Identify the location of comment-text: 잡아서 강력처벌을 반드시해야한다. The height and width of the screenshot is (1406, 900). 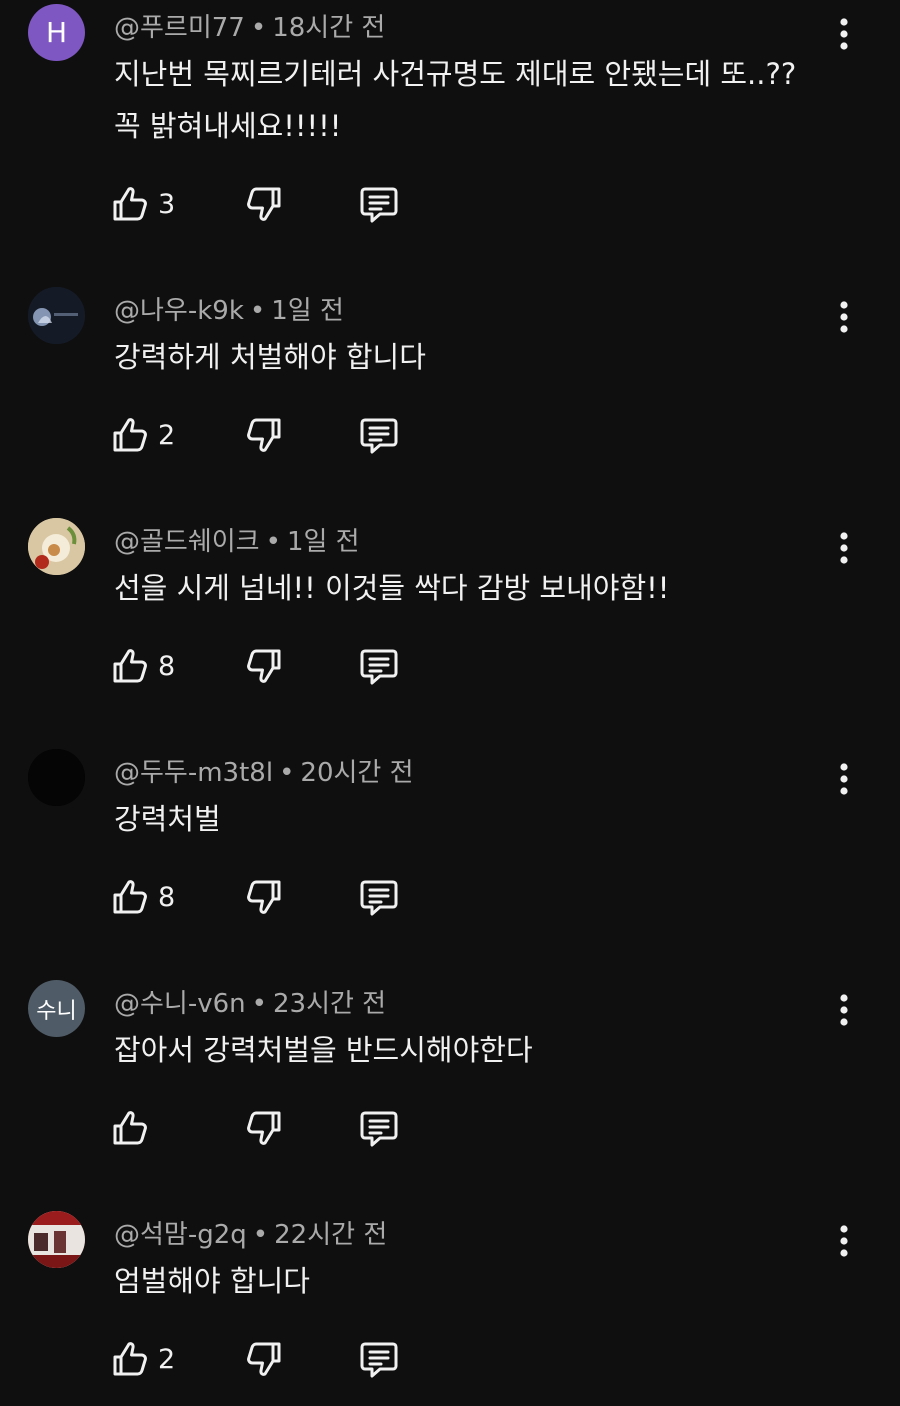
(323, 1050).